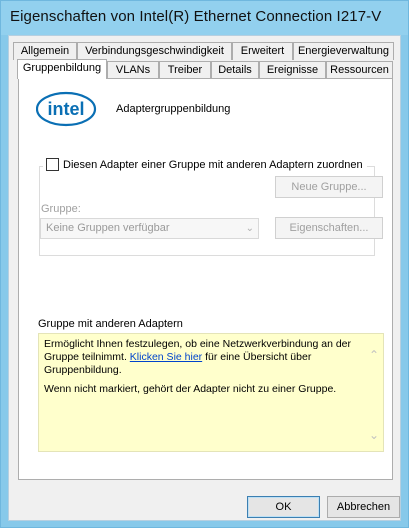  Describe the element at coordinates (363, 507) in the screenshot. I see `cancel-button: Abbrechen` at that location.